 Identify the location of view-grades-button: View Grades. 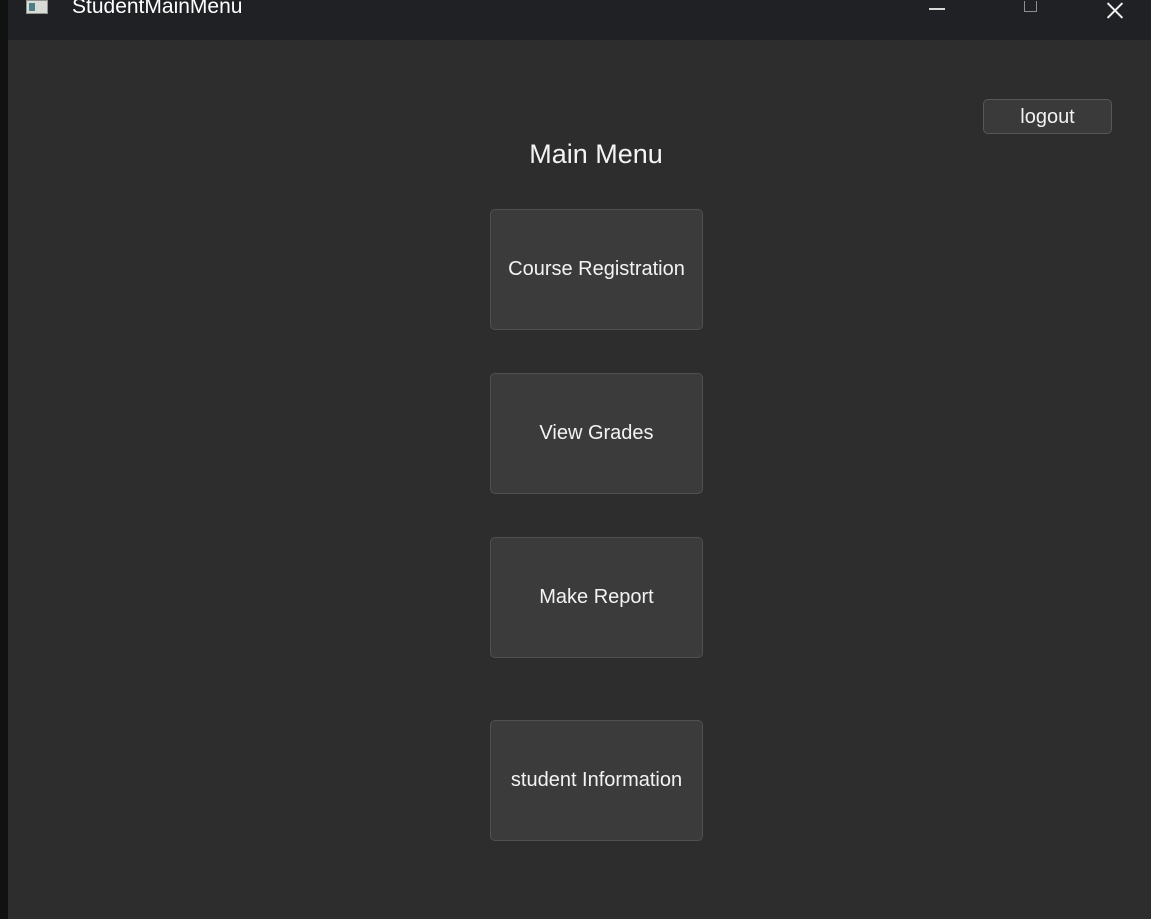
(596, 433).